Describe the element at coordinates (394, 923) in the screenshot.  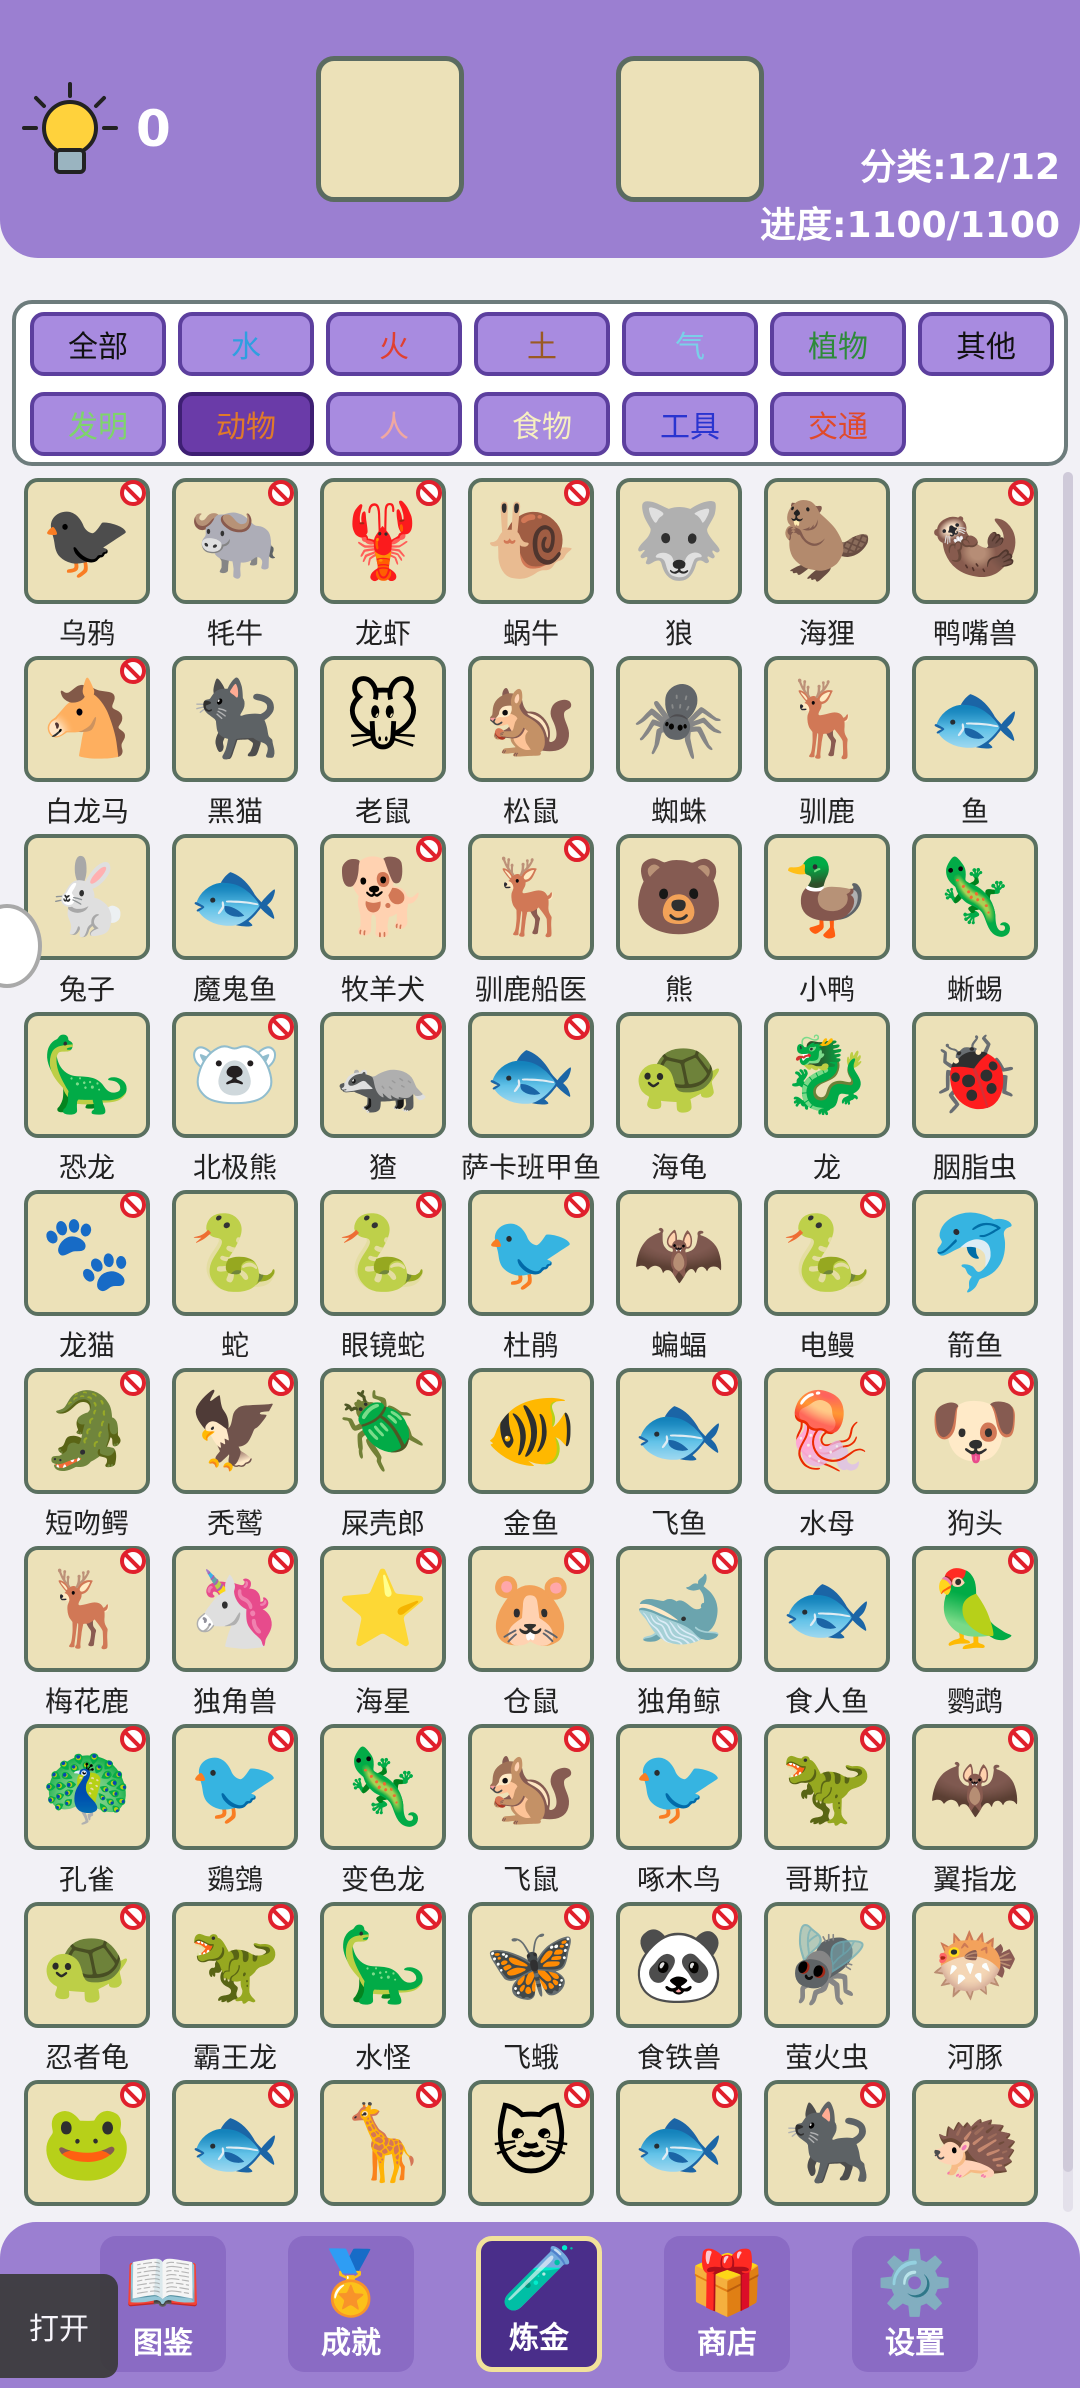
I see `element-card: 🐕 牧羊犬` at that location.